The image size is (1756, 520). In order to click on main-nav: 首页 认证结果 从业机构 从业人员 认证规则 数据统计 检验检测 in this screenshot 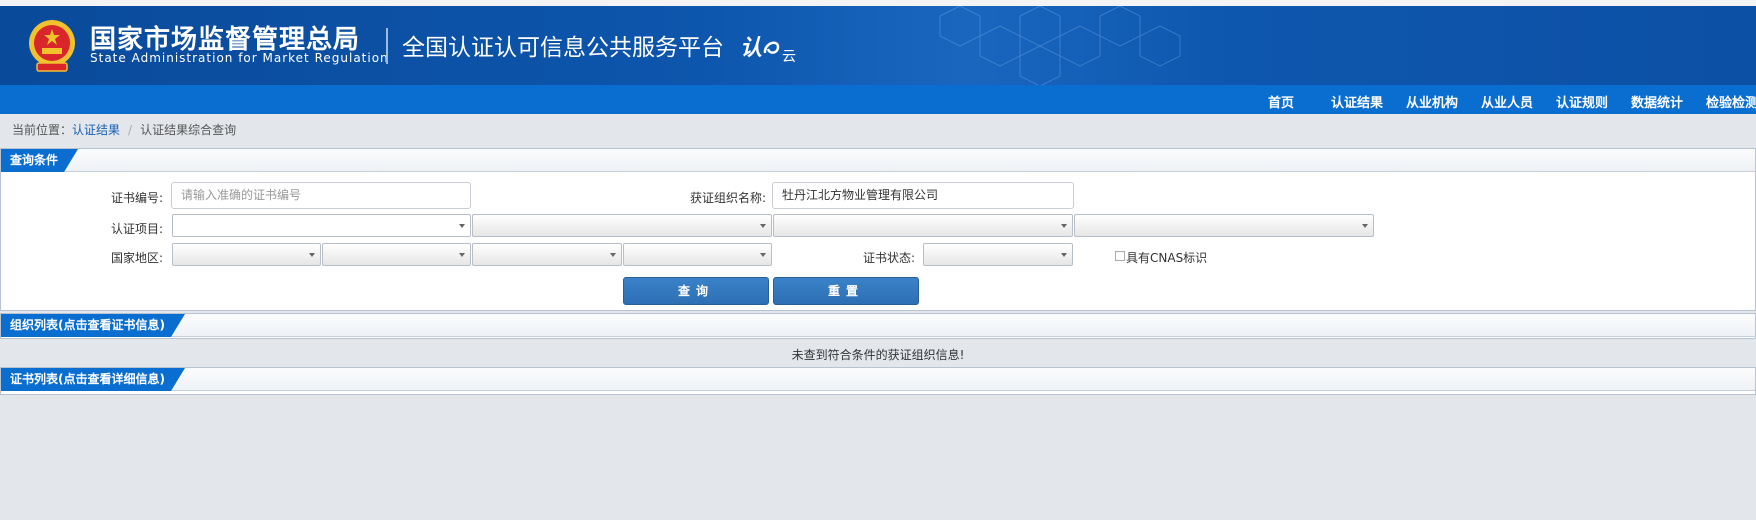, I will do `click(878, 99)`.